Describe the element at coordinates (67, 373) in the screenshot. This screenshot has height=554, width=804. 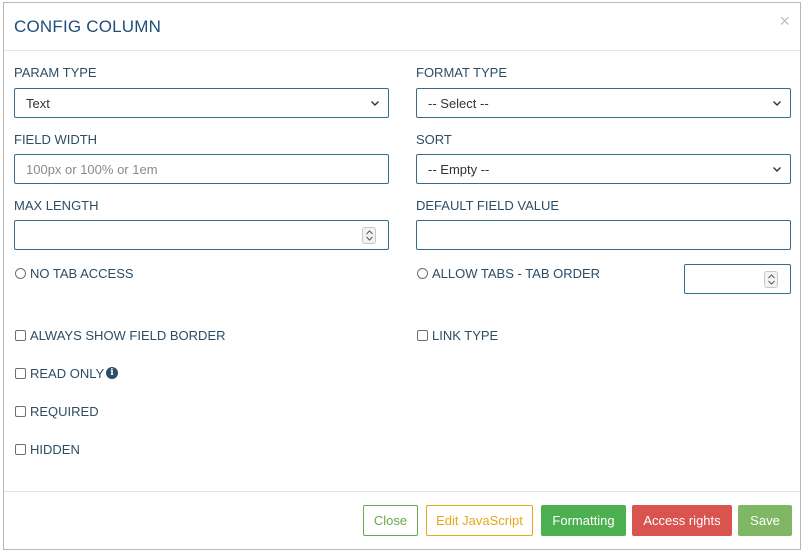
I see `read-only-label: READ ONLY` at that location.